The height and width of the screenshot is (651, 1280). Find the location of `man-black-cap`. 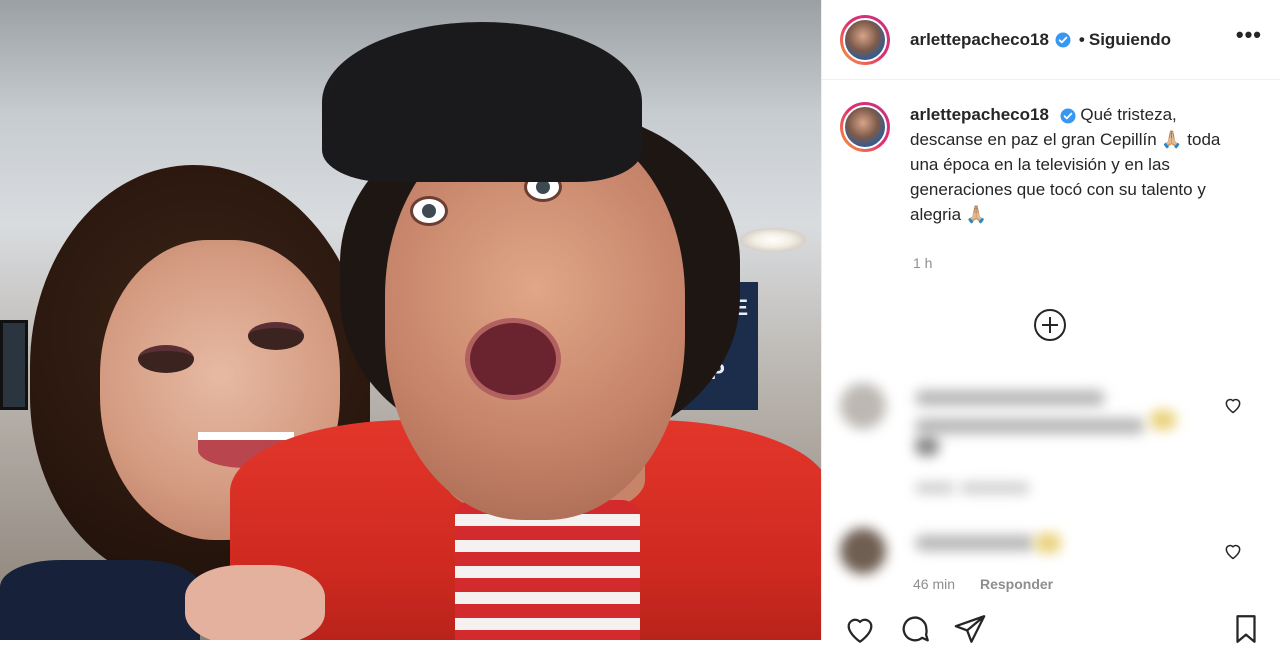

man-black-cap is located at coordinates (482, 102).